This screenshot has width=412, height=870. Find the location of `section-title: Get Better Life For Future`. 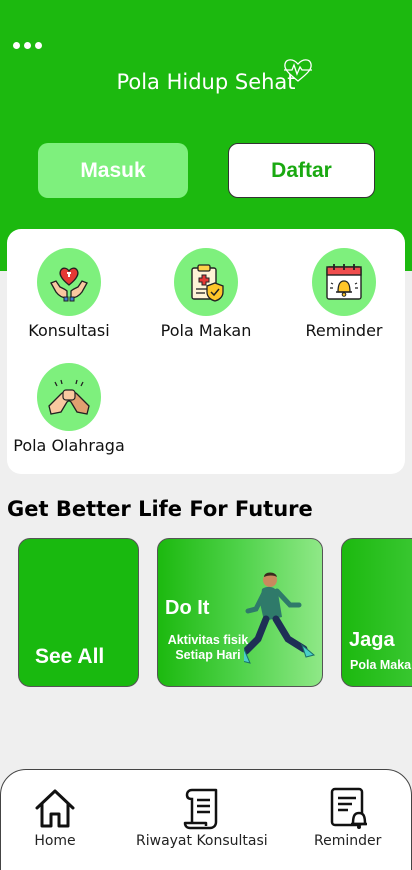

section-title: Get Better Life For Future is located at coordinates (160, 509).